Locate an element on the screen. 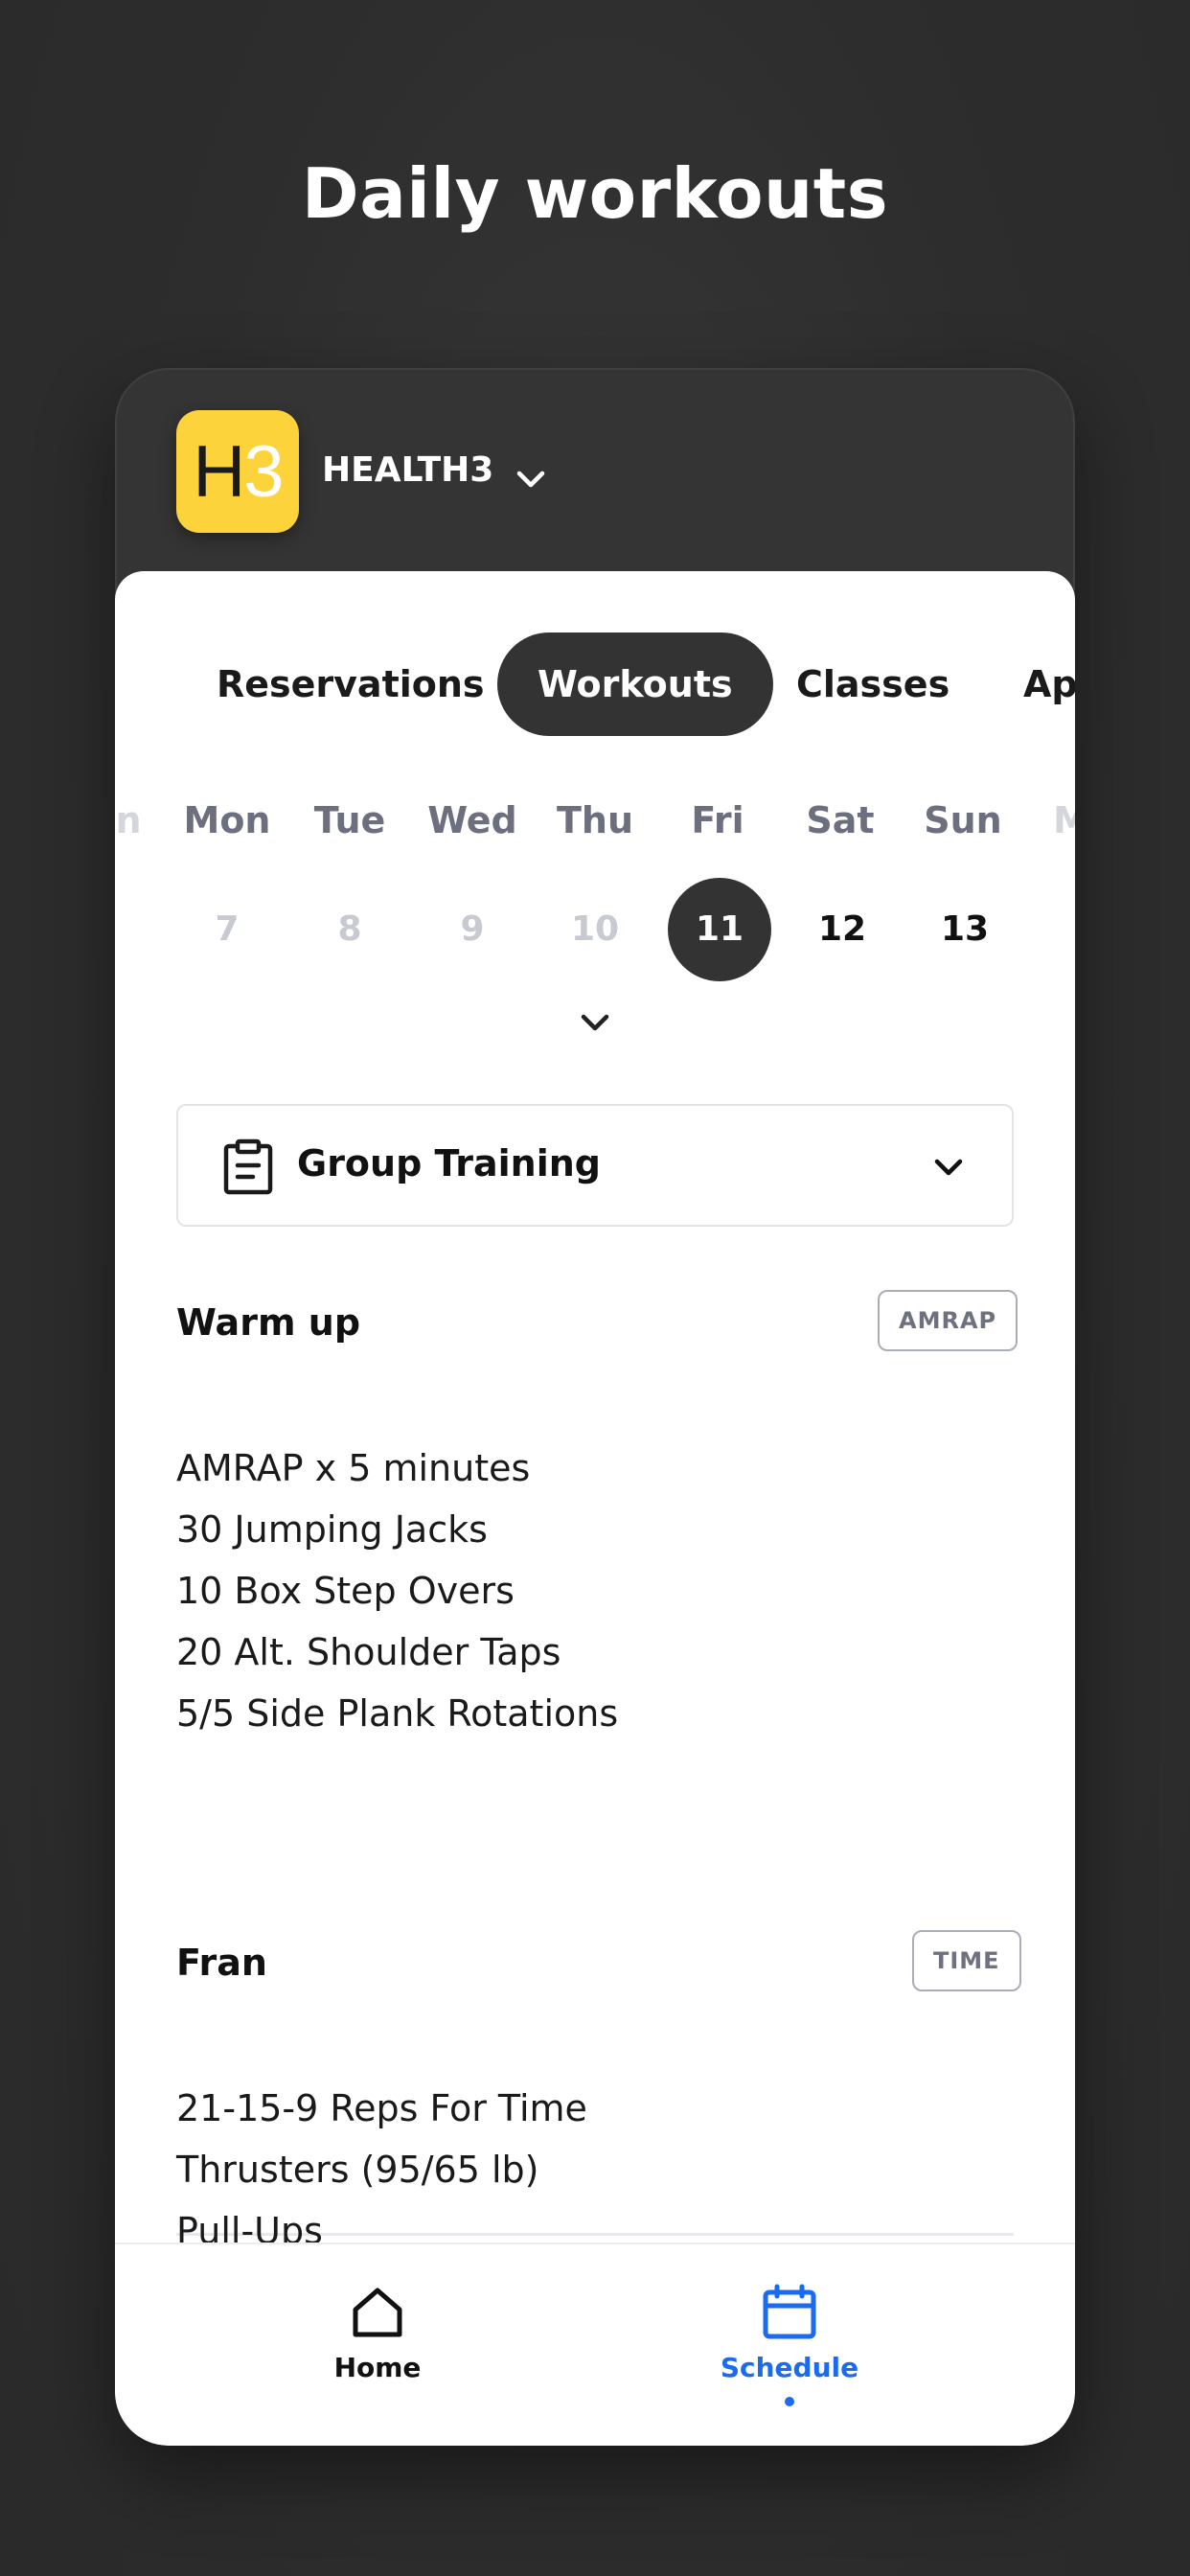 The image size is (1190, 2576). date-cell: 13 is located at coordinates (965, 929).